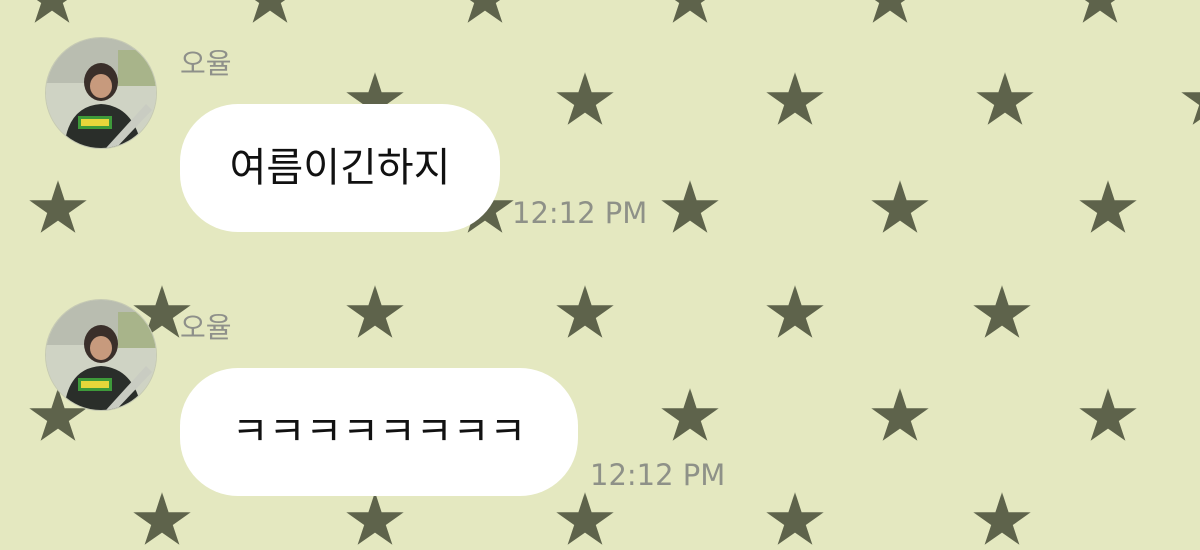  What do you see at coordinates (379, 432) in the screenshot?
I see `message-bubble: ㅋㅋㅋㅋㅋㅋㅋㅋ` at bounding box center [379, 432].